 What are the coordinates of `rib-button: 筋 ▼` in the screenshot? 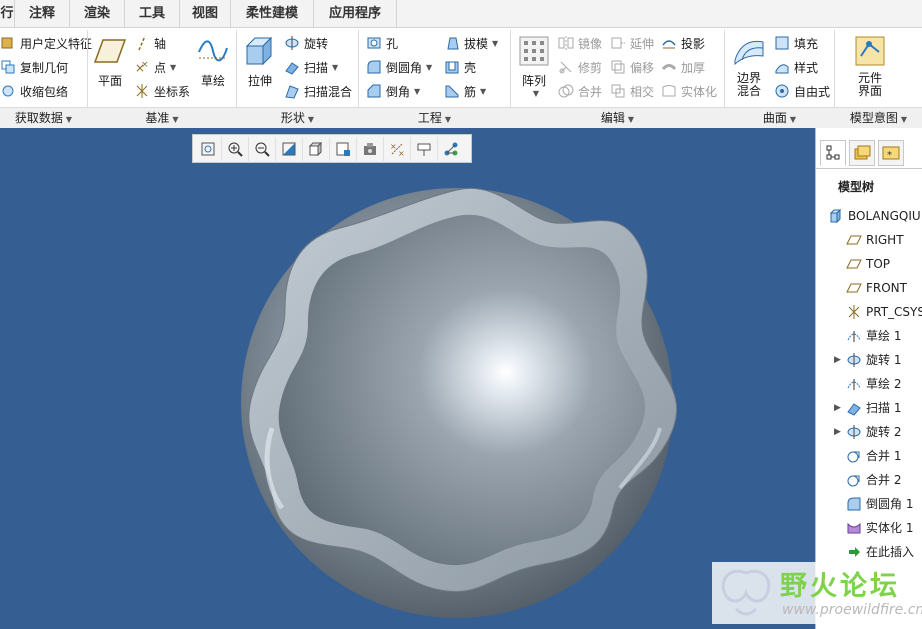 It's located at (465, 91).